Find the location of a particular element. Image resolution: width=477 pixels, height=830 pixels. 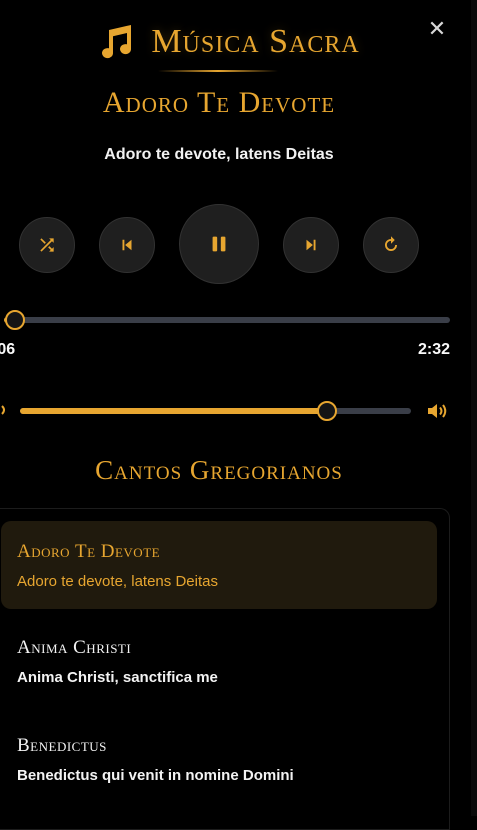

track-title: Adoro Te Devote is located at coordinates (89, 551).